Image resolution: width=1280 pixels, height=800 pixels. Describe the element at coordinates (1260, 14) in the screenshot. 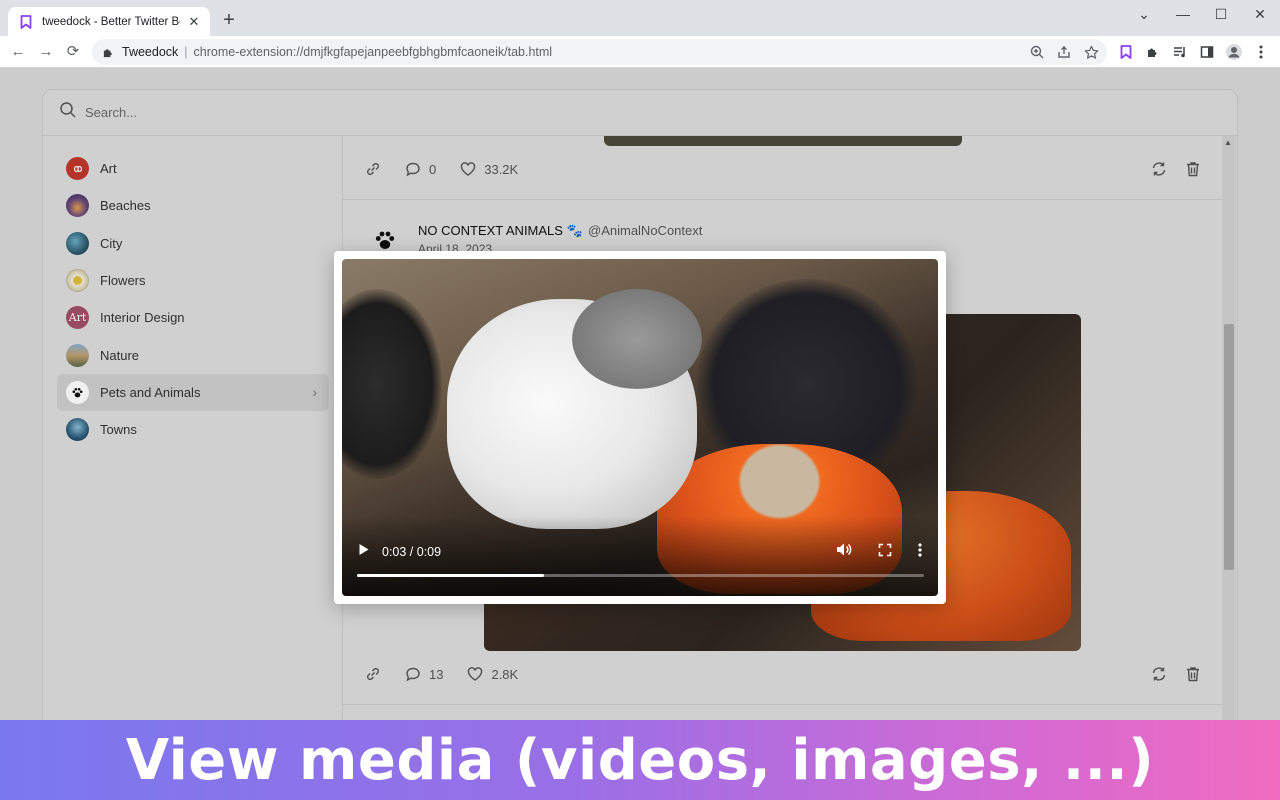

I see `window-close-button: ✕` at that location.